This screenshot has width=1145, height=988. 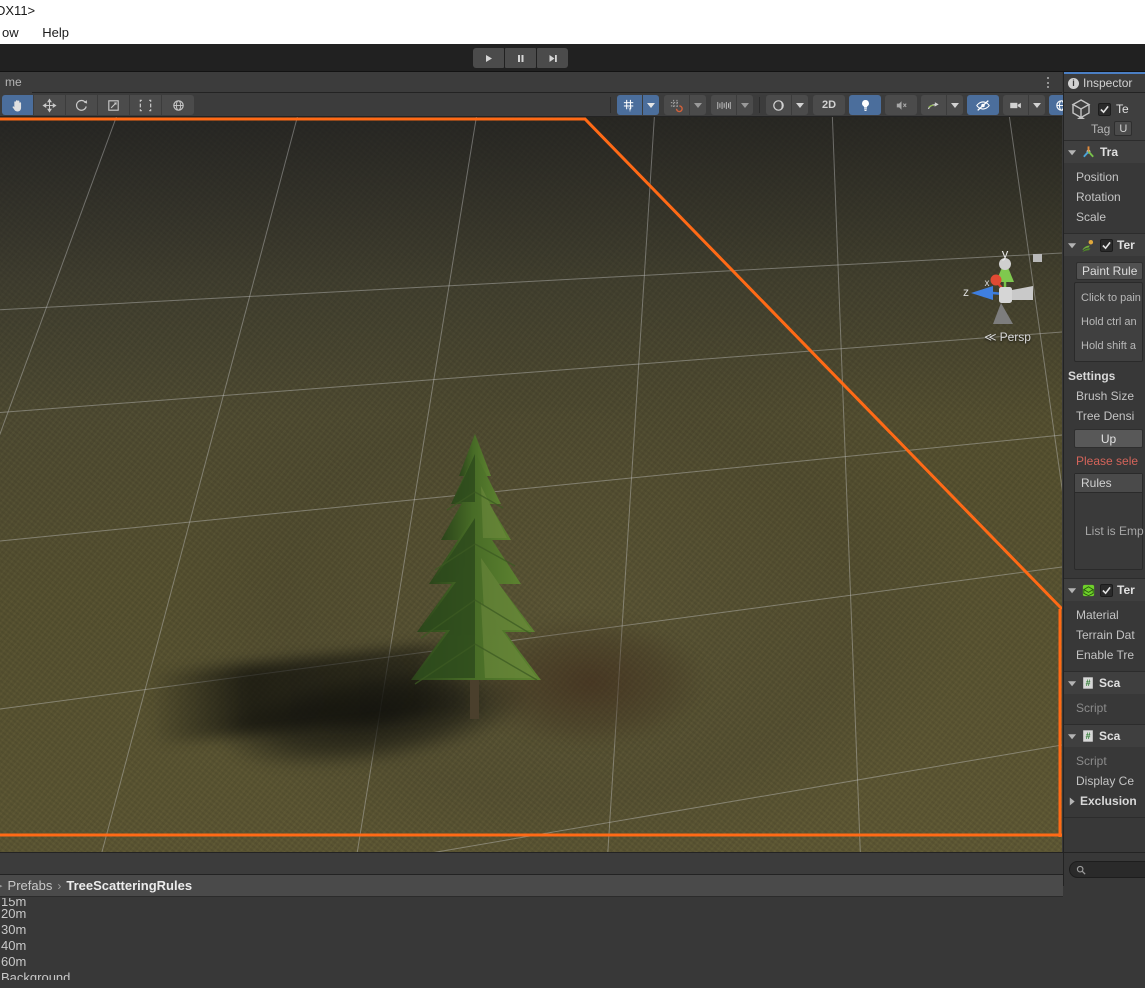 What do you see at coordinates (531, 962) in the screenshot?
I see `list-item: 60m` at bounding box center [531, 962].